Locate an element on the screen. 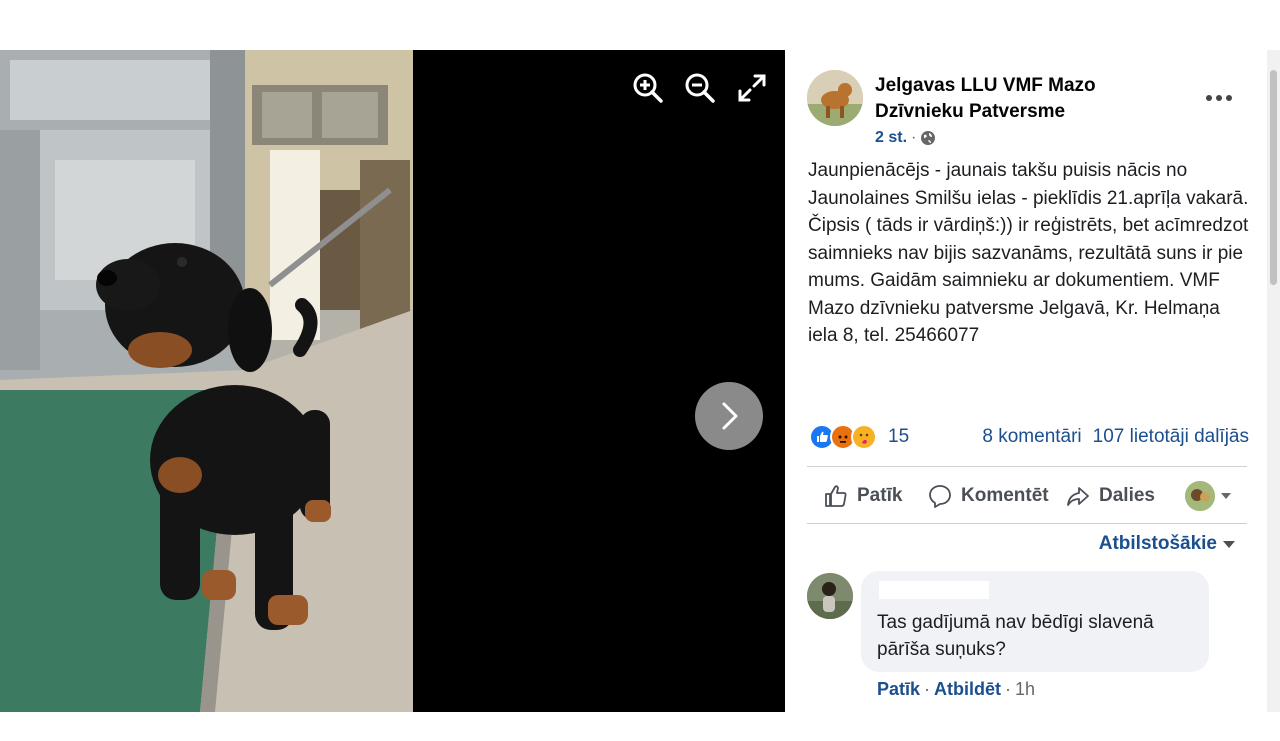 The height and width of the screenshot is (741, 1280). share-button: Dalies is located at coordinates (1110, 496).